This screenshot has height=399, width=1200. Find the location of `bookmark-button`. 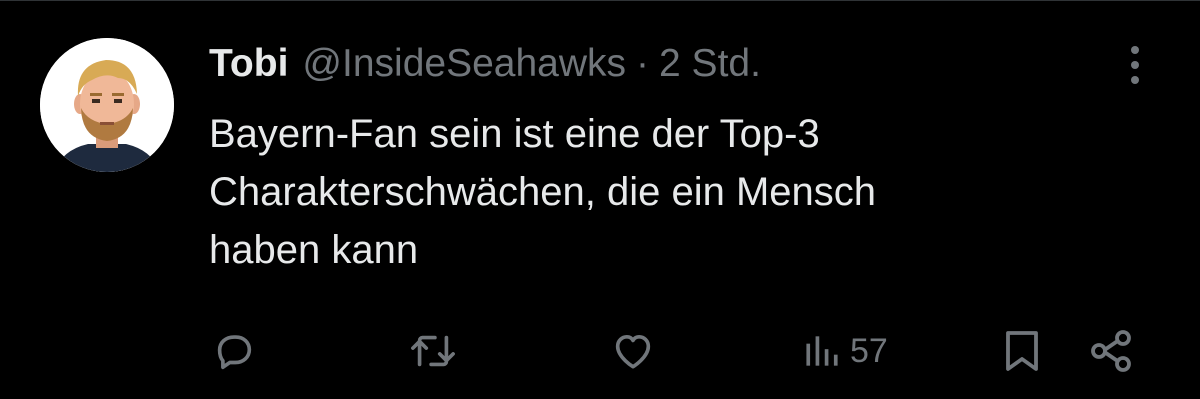

bookmark-button is located at coordinates (1022, 351).